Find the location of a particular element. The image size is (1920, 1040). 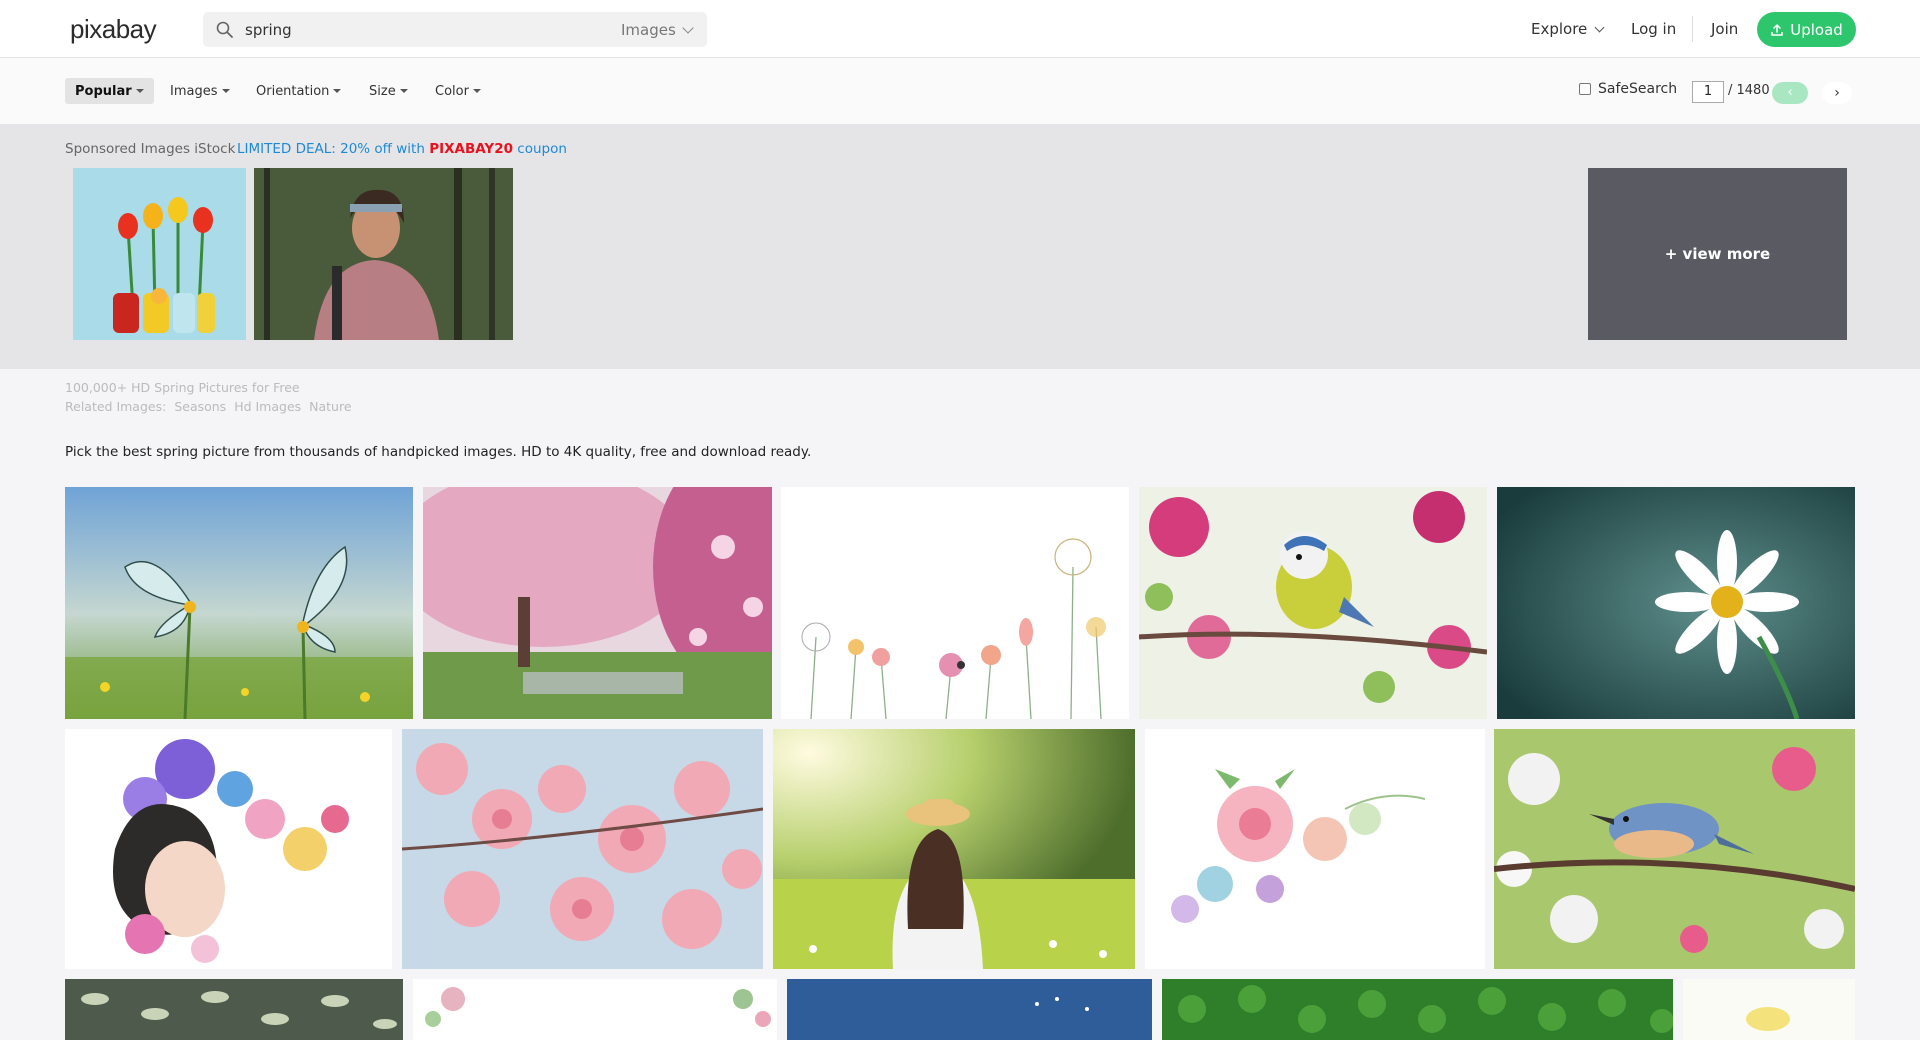

upload-icon is located at coordinates (1777, 29).